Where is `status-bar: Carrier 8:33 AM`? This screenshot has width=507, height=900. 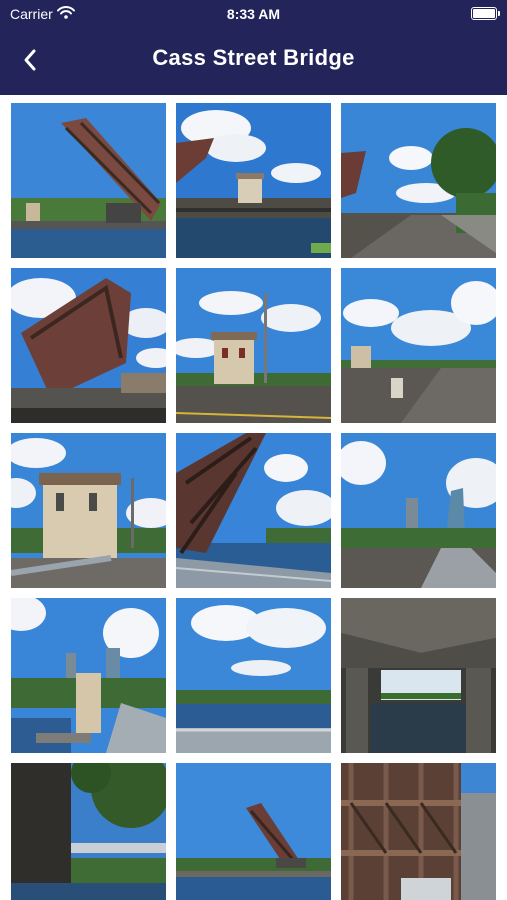 status-bar: Carrier 8:33 AM is located at coordinates (253, 14).